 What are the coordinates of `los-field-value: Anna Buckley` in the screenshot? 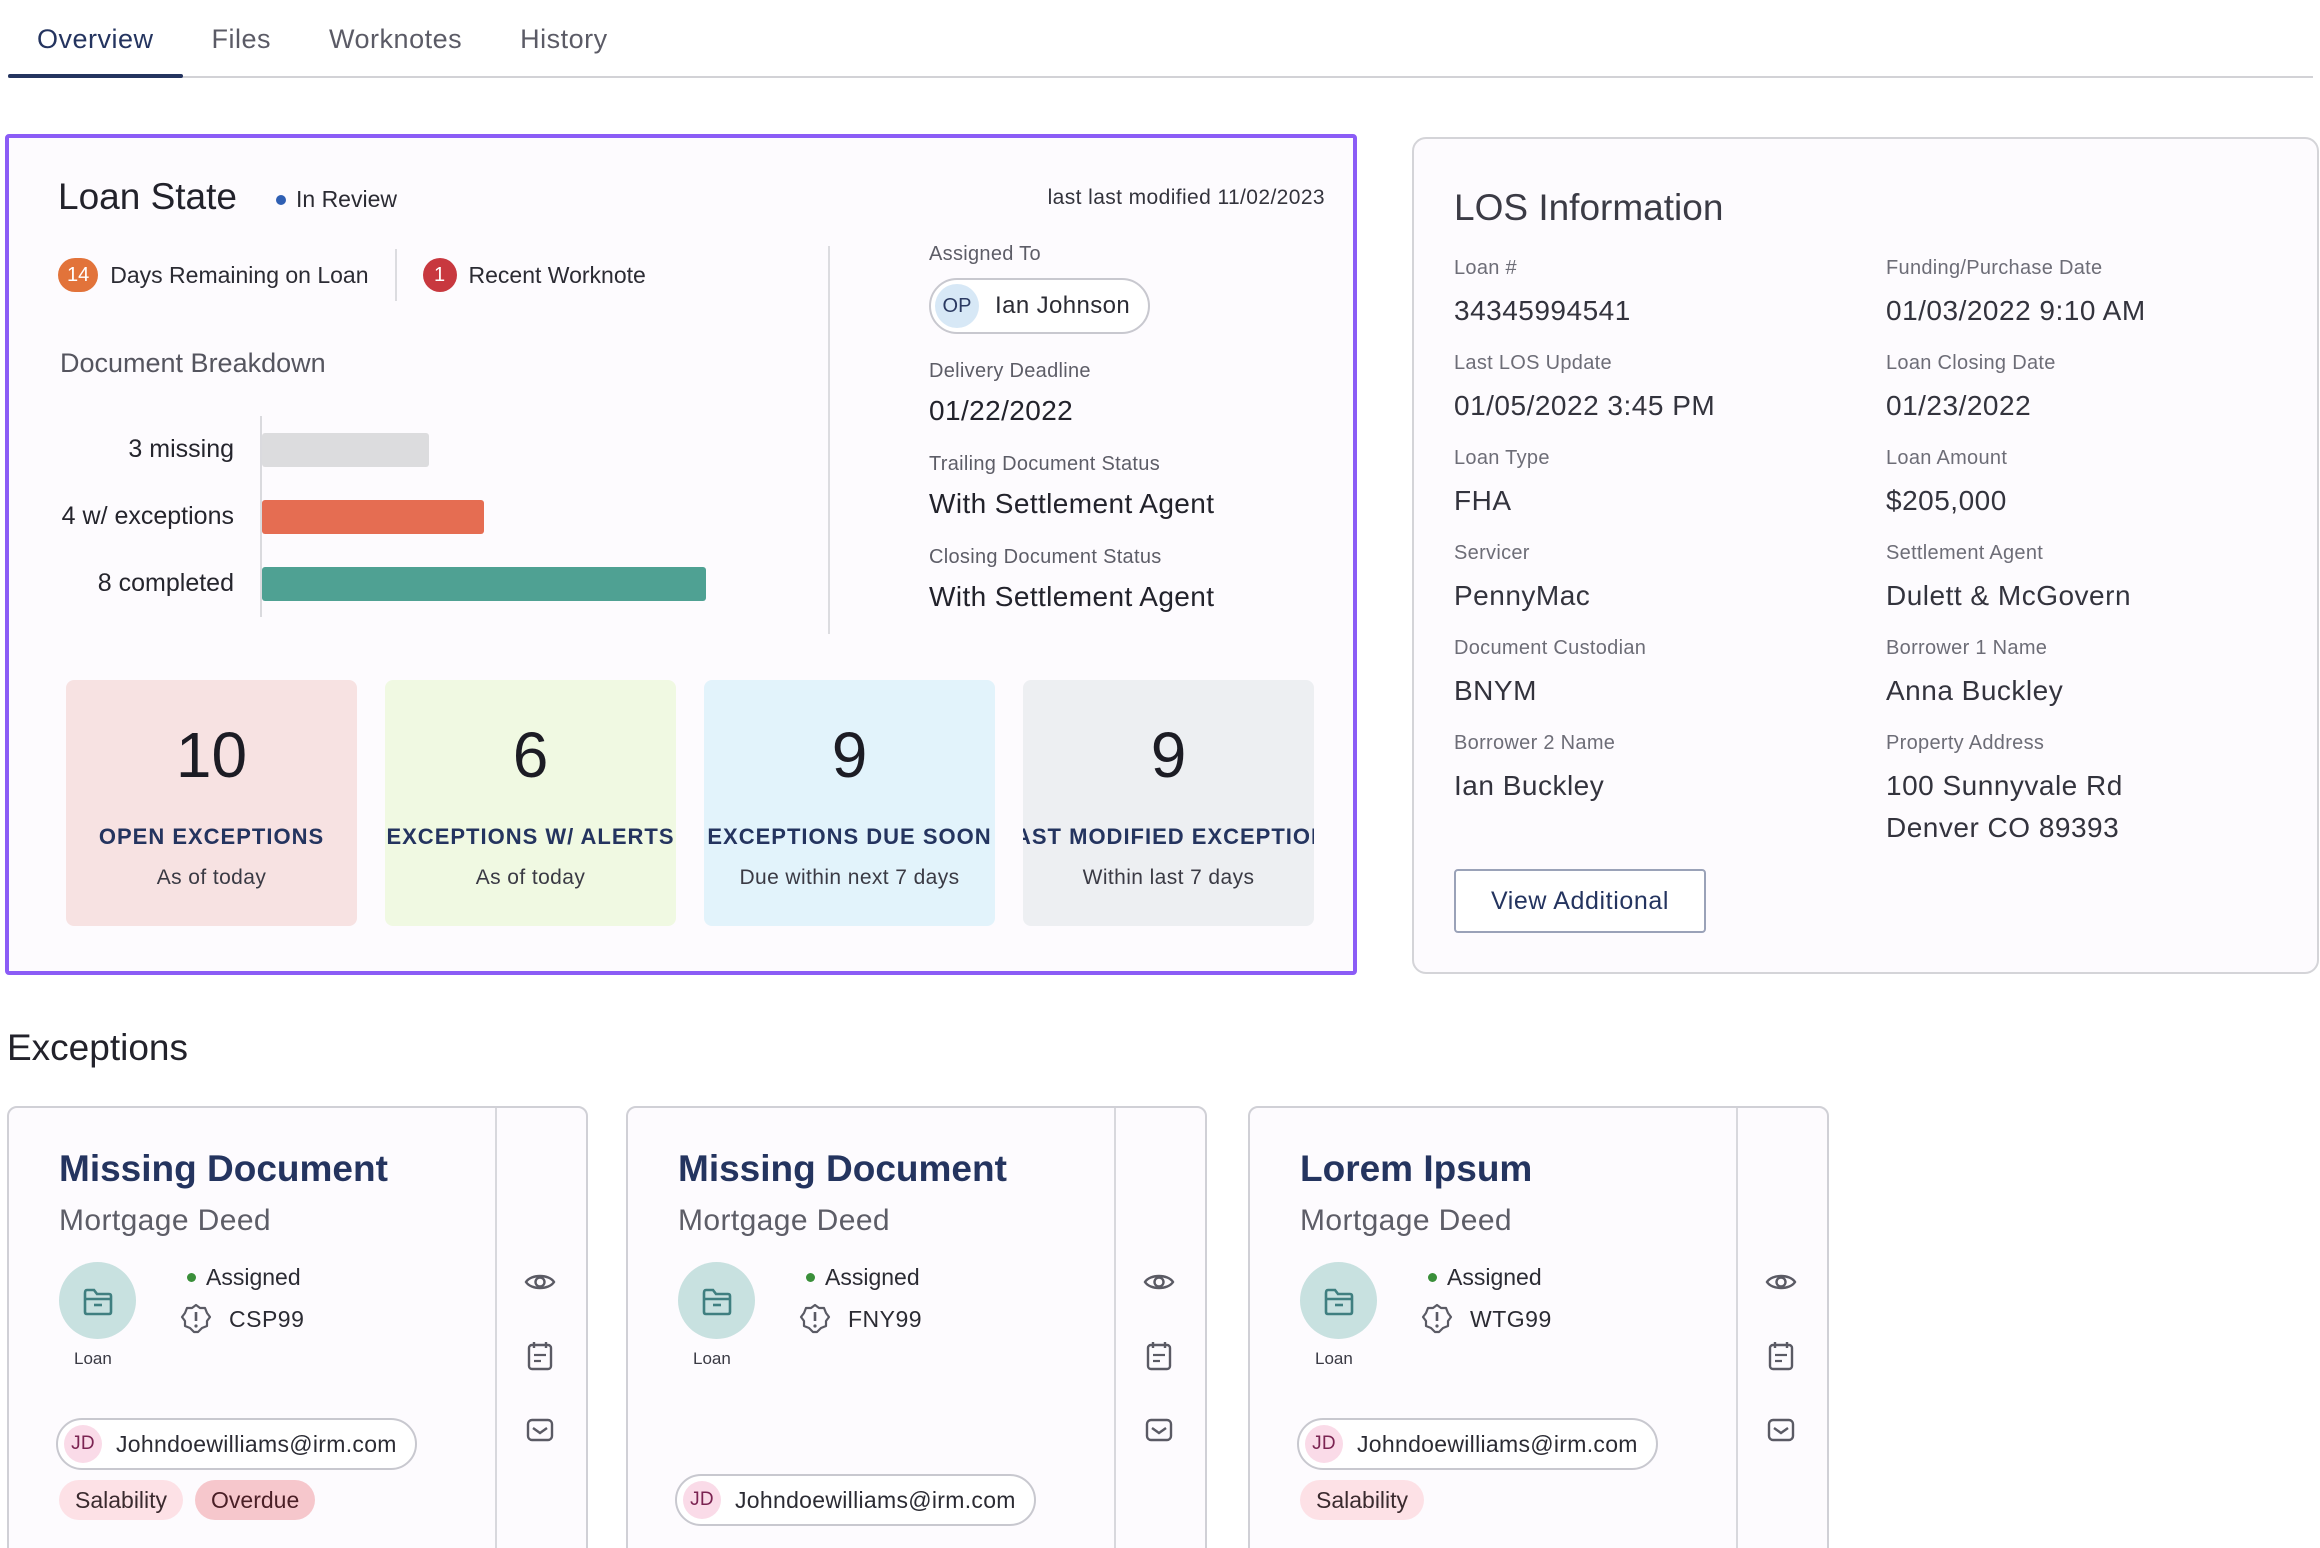 It's located at (1975, 690).